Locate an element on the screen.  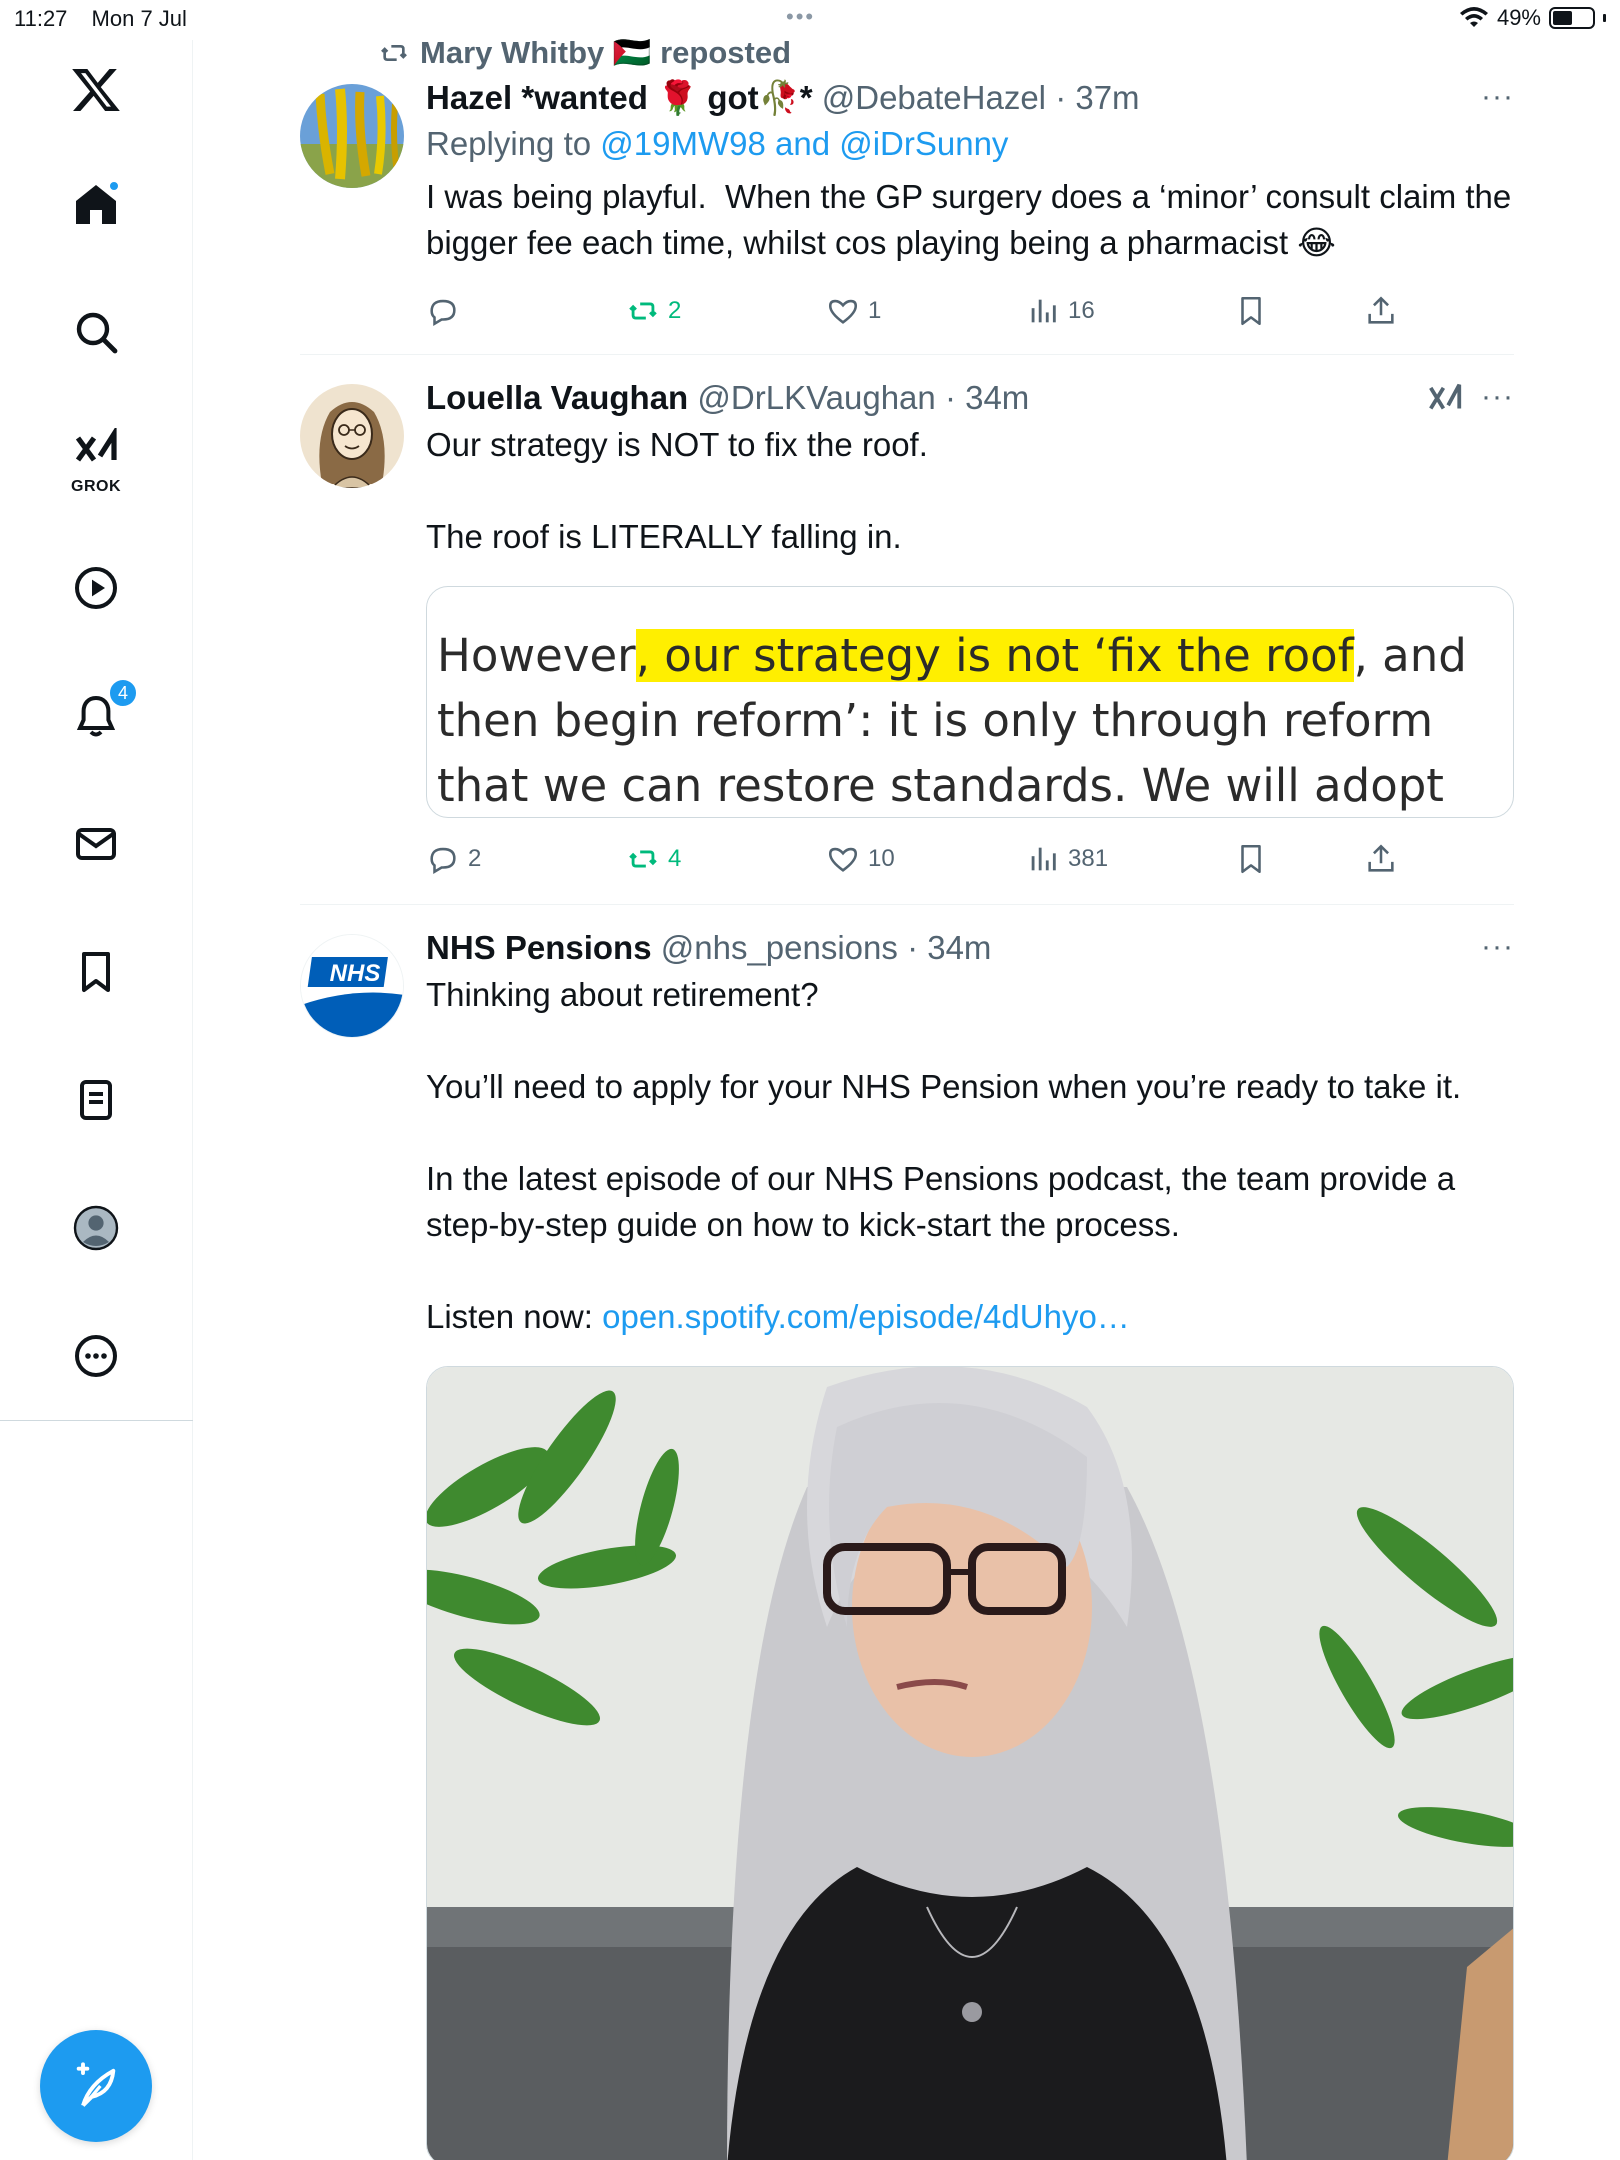
author-name: NHS Pensions is located at coordinates (539, 947).